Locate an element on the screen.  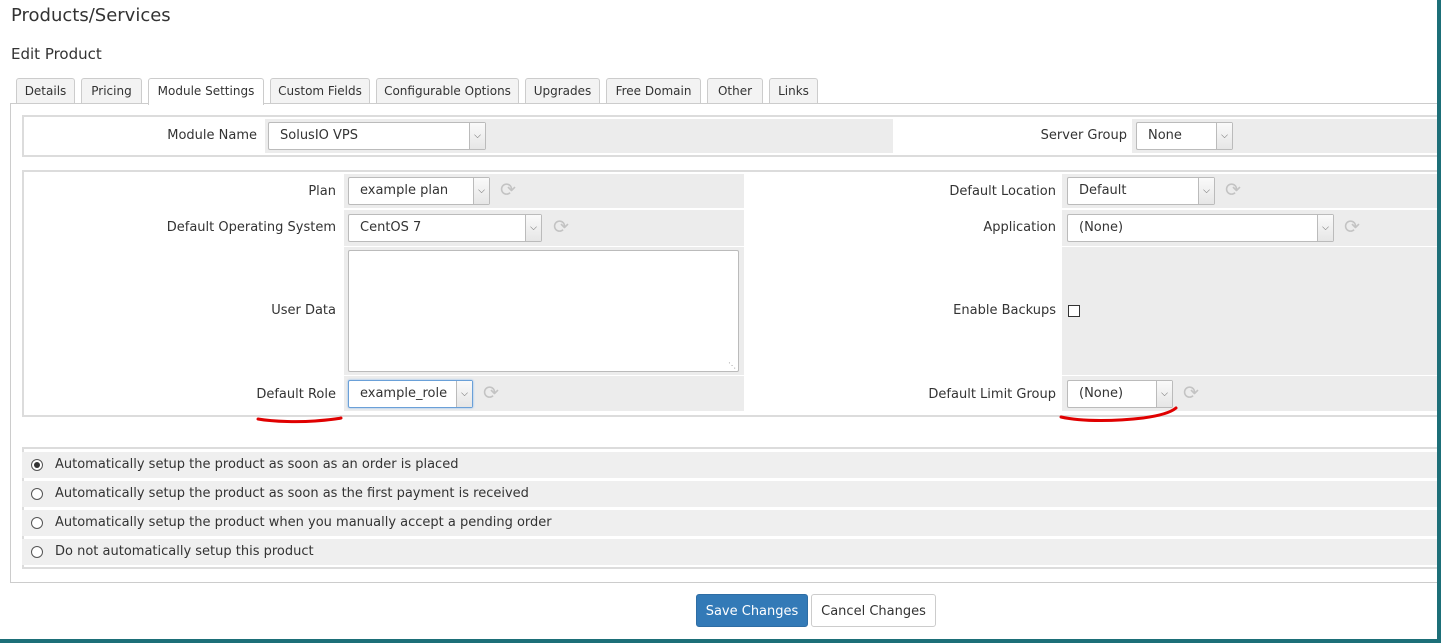
tab-configurable-options: Configurable Options is located at coordinates (447, 91).